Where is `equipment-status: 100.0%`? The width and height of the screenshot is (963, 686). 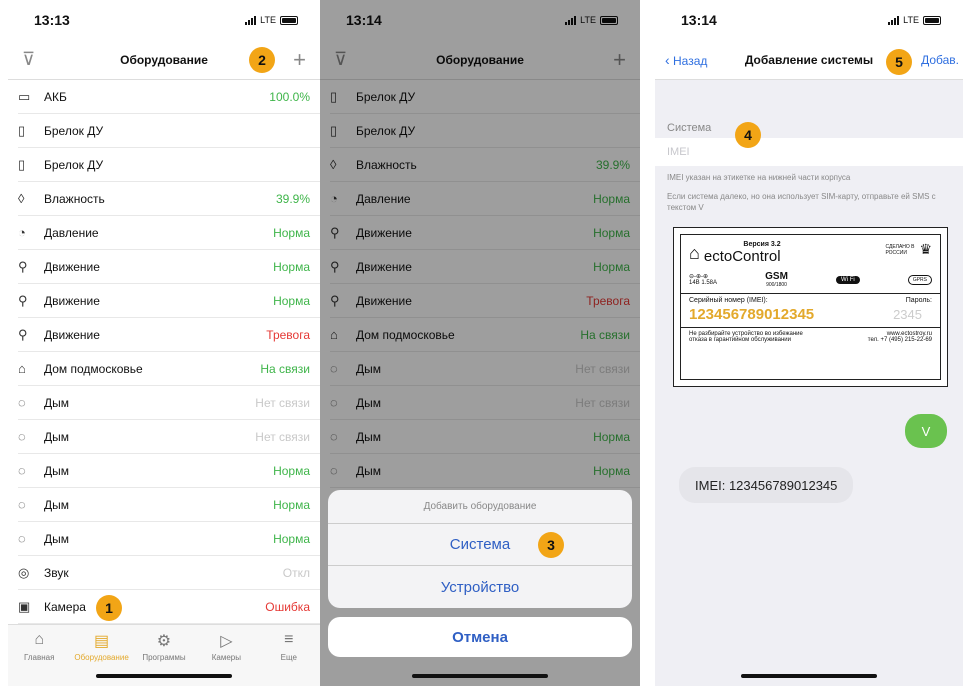 equipment-status: 100.0% is located at coordinates (289, 96).